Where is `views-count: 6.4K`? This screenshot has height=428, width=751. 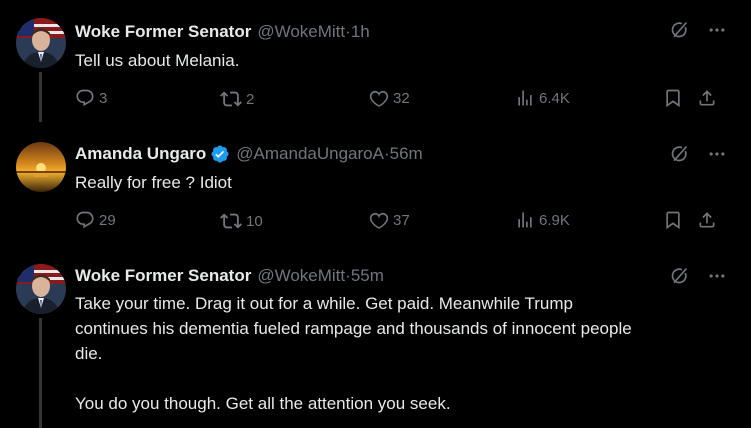
views-count: 6.4K is located at coordinates (554, 98).